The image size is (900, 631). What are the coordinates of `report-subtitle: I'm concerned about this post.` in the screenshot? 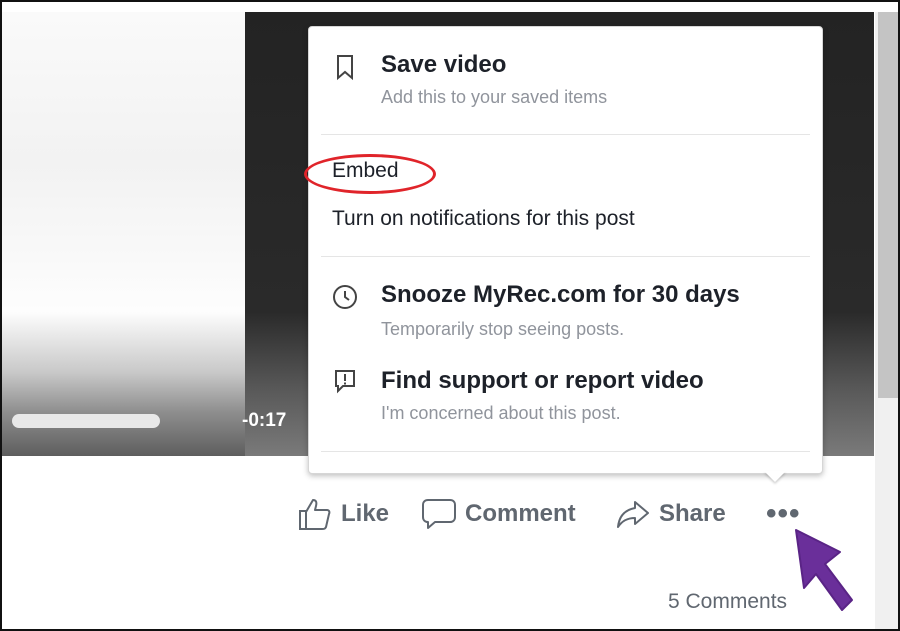 It's located at (501, 413).